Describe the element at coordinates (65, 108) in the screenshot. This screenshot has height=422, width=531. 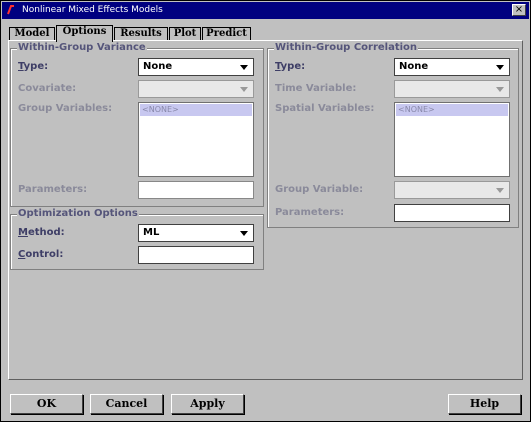
I see `group-variables-label: Group Variables:` at that location.